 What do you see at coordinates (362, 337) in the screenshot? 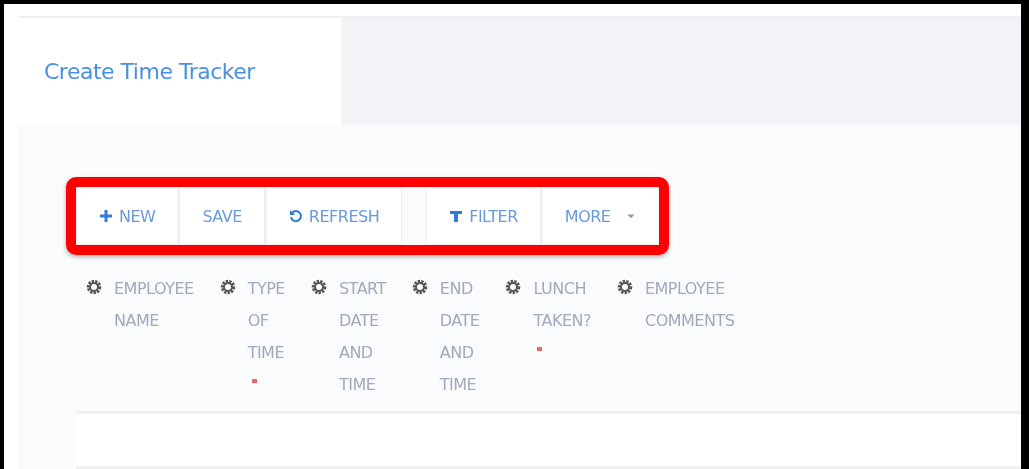
I see `column-header: START DATE AND TIME` at bounding box center [362, 337].